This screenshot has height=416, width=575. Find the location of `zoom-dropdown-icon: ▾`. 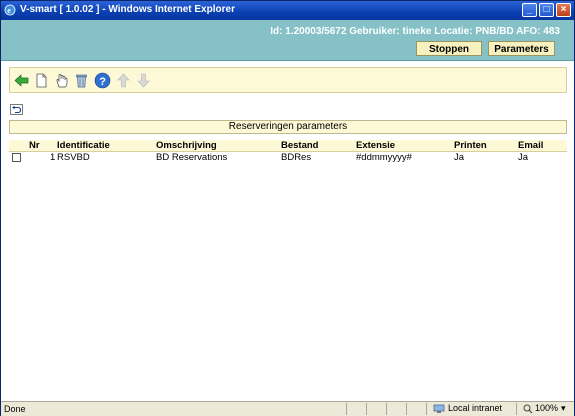

zoom-dropdown-icon: ▾ is located at coordinates (563, 408).